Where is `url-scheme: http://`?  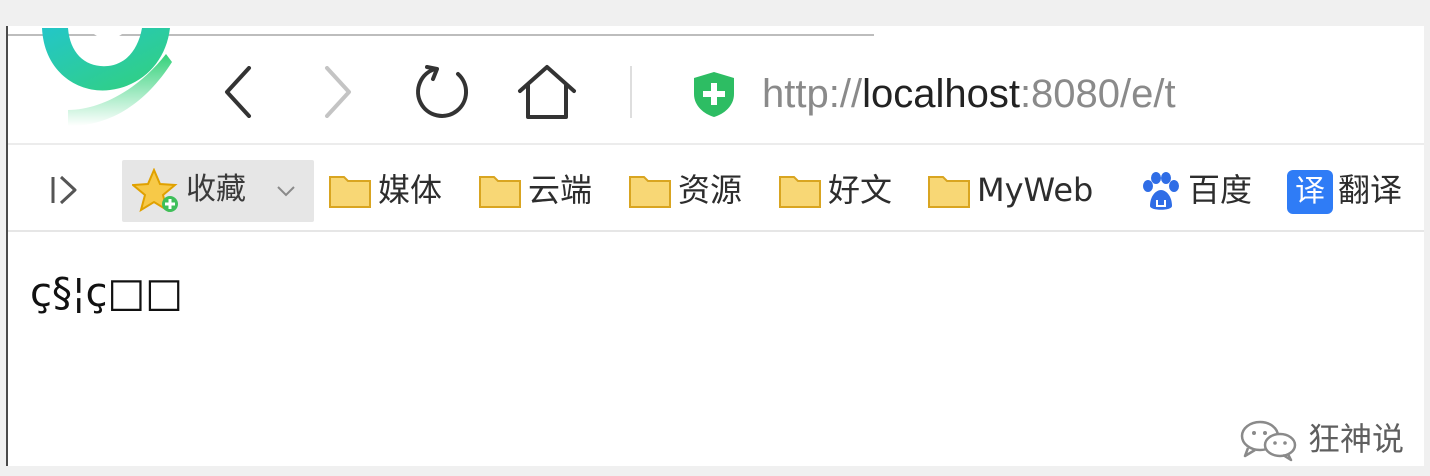 url-scheme: http:// is located at coordinates (812, 94).